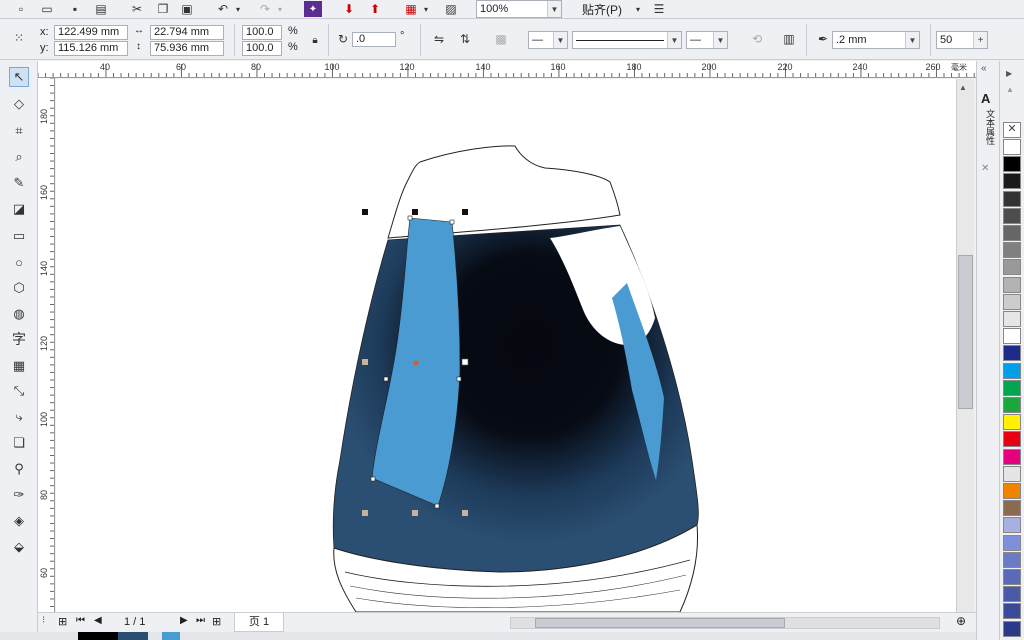 The height and width of the screenshot is (640, 1024). What do you see at coordinates (660, 623) in the screenshot?
I see `horizontal-scroll-thumb` at bounding box center [660, 623].